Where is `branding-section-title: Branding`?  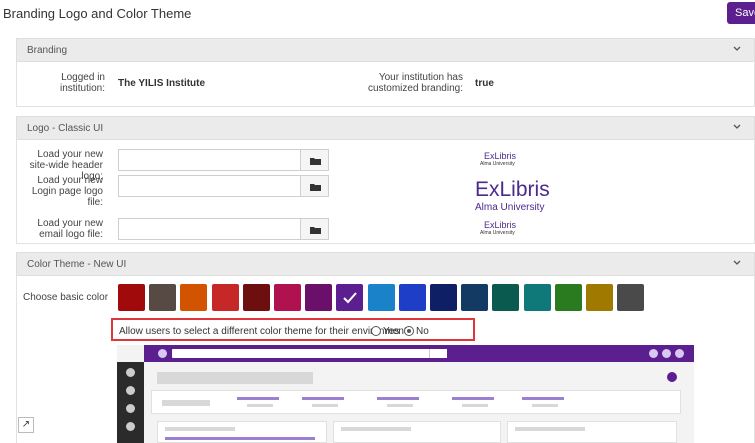
branding-section-title: Branding is located at coordinates (47, 50).